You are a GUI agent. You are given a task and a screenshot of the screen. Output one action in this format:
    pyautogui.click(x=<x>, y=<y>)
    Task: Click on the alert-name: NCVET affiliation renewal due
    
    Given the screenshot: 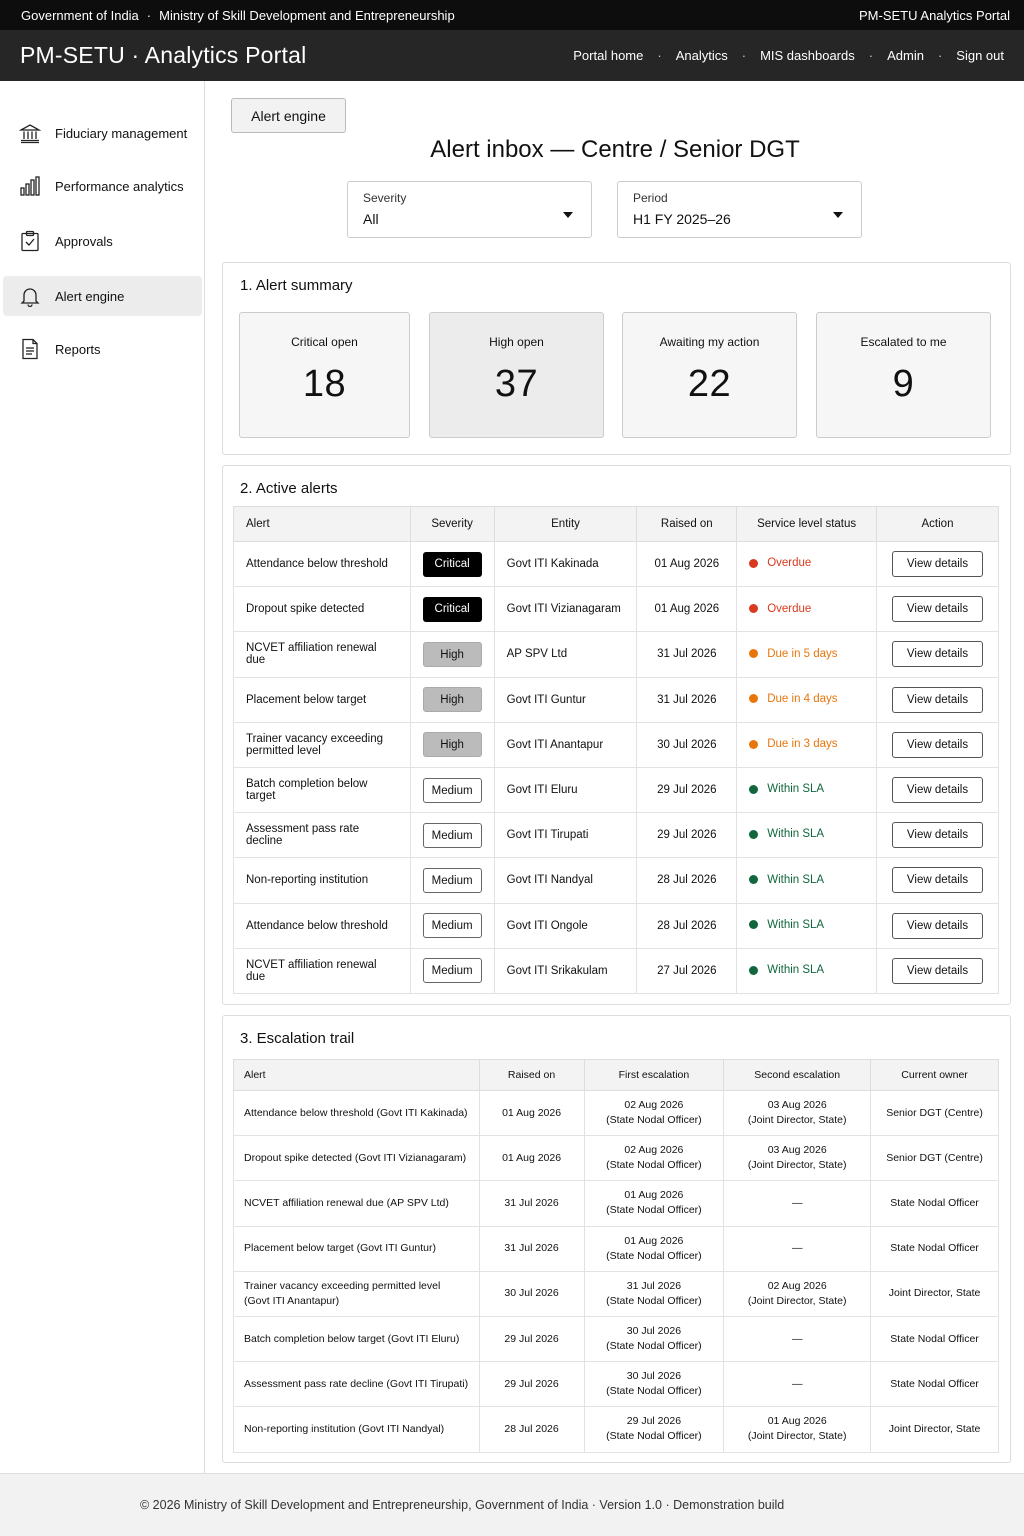 What is the action you would take?
    pyautogui.click(x=322, y=654)
    